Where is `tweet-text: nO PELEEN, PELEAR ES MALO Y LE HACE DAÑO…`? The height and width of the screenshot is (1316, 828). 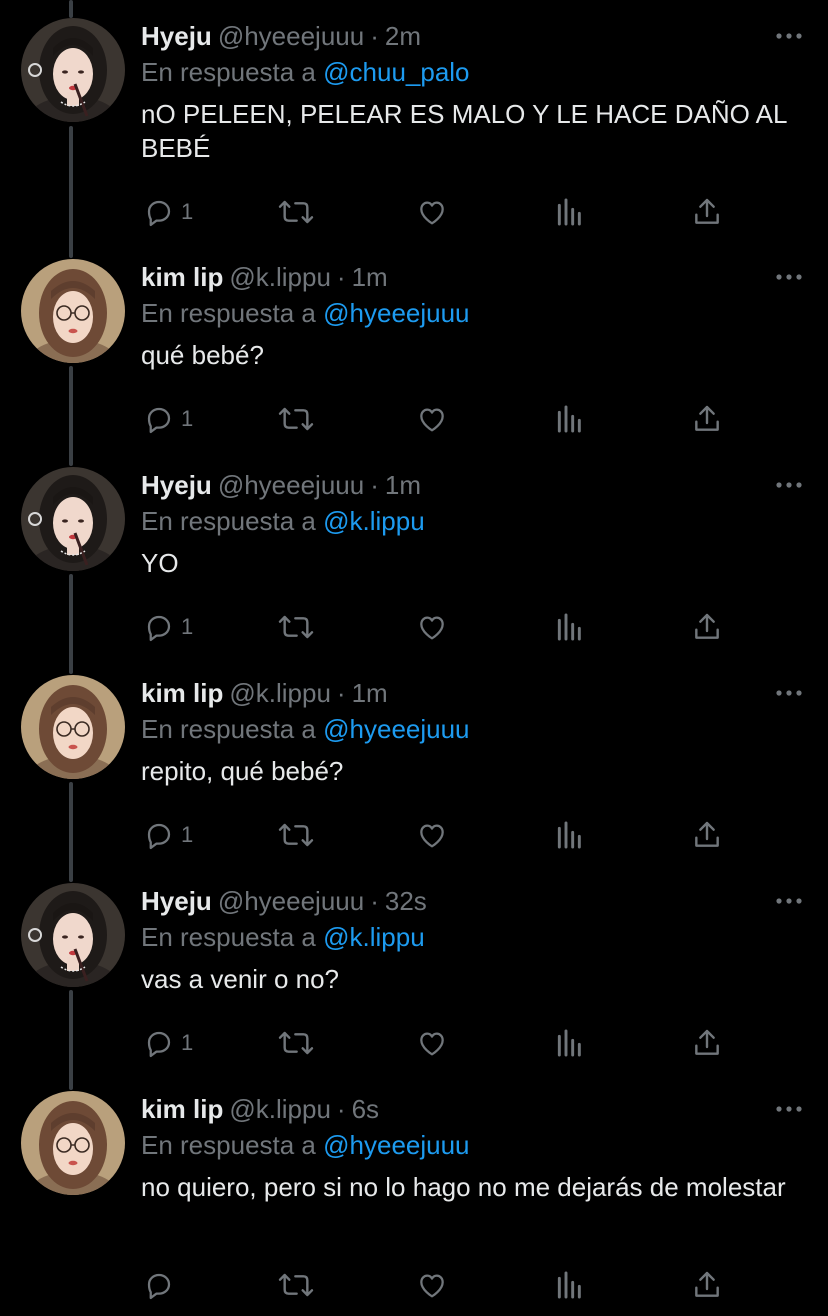
tweet-text: nO PELEEN, PELEAR ES MALO Y LE HACE DAÑO… is located at coordinates (464, 131).